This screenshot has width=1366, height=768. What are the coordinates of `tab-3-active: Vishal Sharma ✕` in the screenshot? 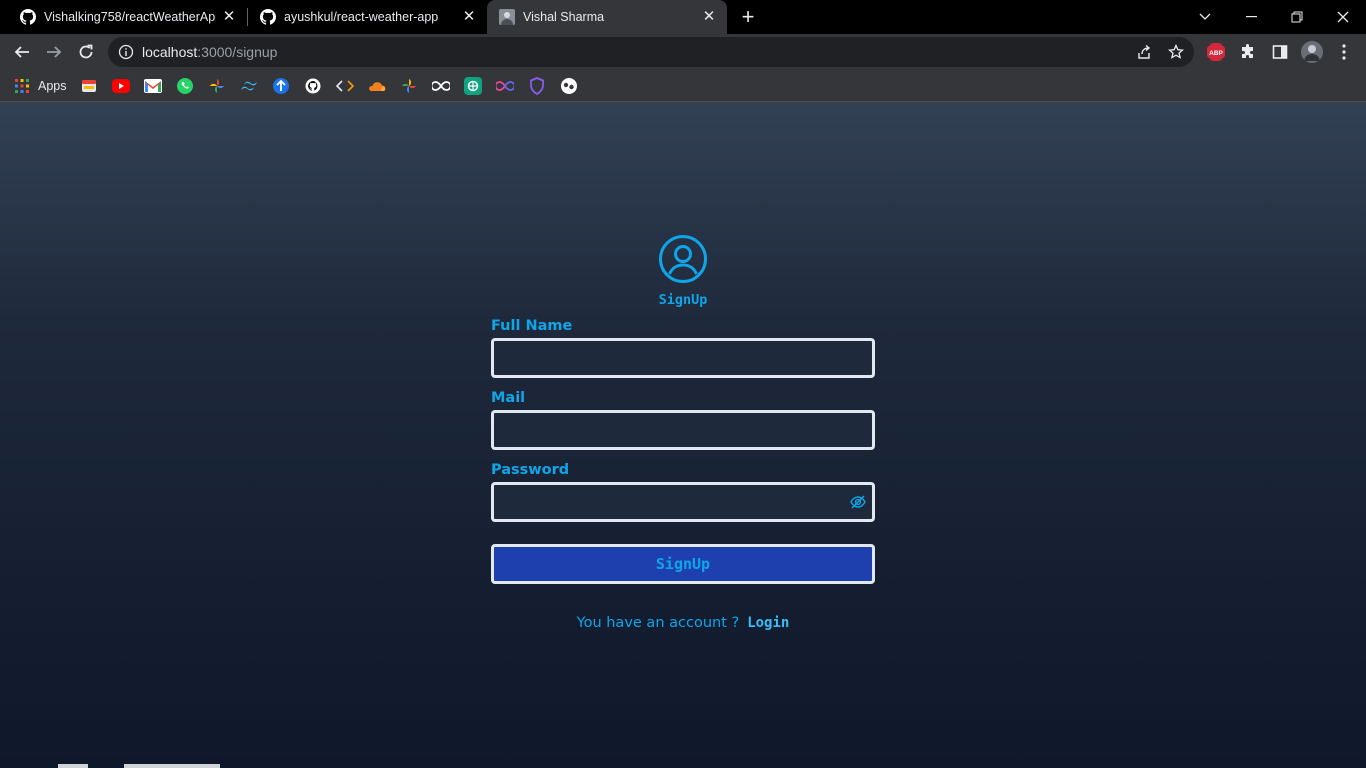 It's located at (607, 17).